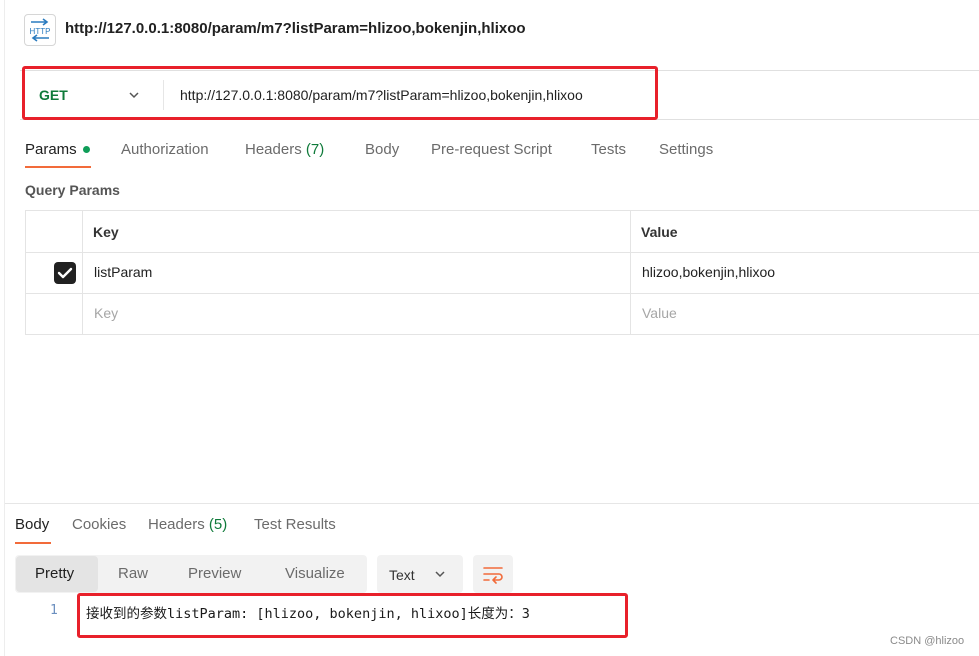  What do you see at coordinates (214, 573) in the screenshot?
I see `view-mode-preview: Preview` at bounding box center [214, 573].